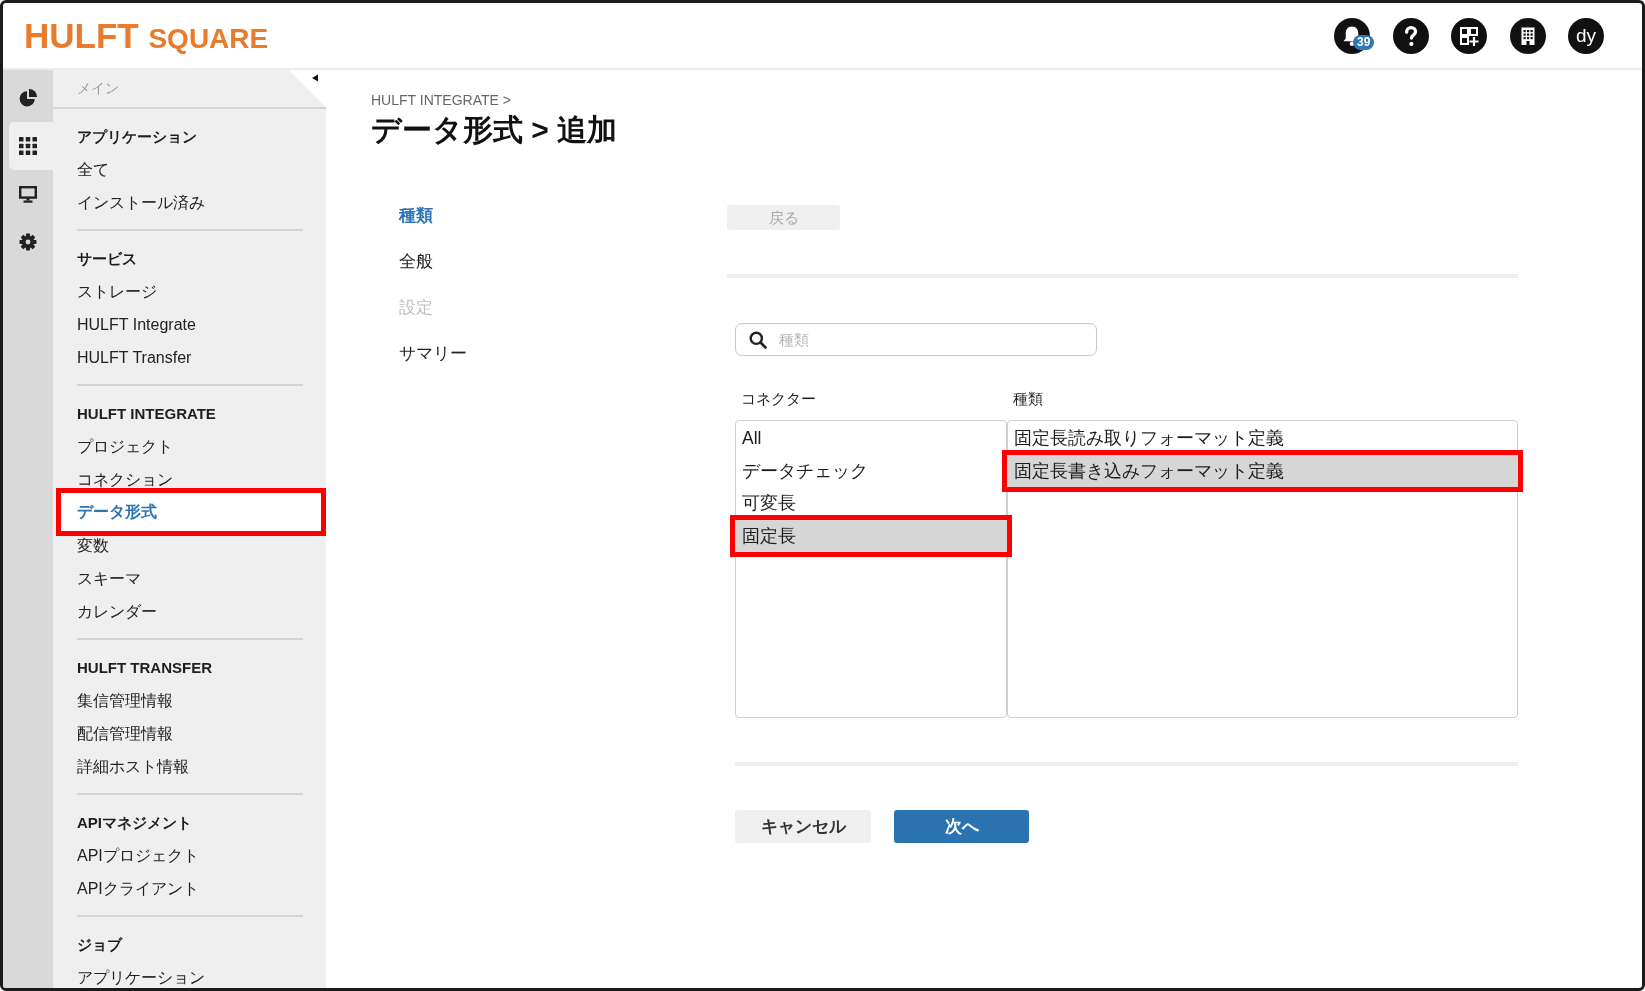 This screenshot has height=991, width=1645. What do you see at coordinates (28, 242) in the screenshot?
I see `gear-icon` at bounding box center [28, 242].